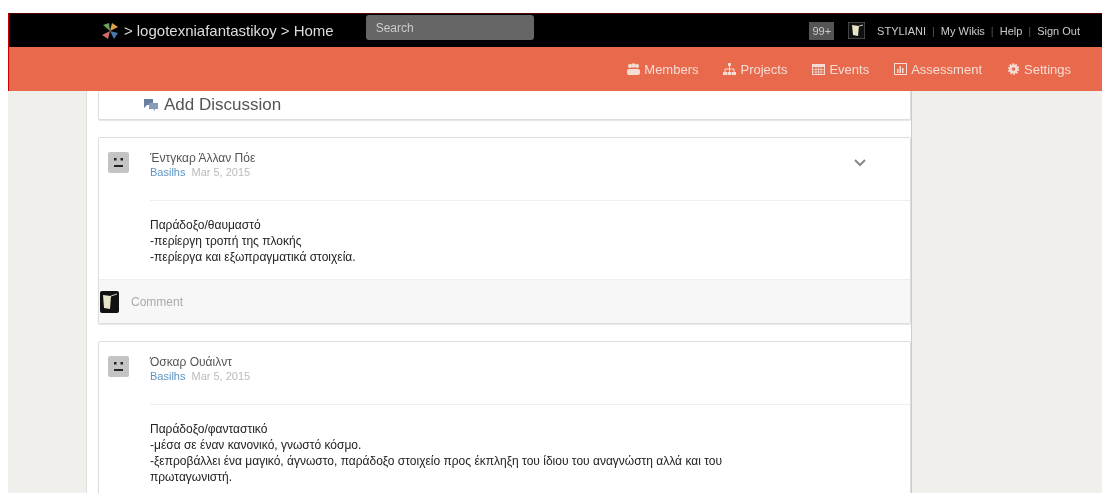 This screenshot has height=493, width=1102. What do you see at coordinates (962, 30) in the screenshot?
I see `user-link: My Wikis` at bounding box center [962, 30].